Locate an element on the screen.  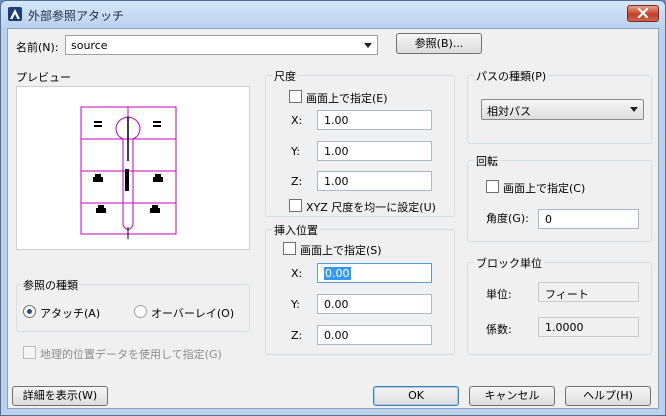
insertion-z-label: Z: is located at coordinates (297, 335).